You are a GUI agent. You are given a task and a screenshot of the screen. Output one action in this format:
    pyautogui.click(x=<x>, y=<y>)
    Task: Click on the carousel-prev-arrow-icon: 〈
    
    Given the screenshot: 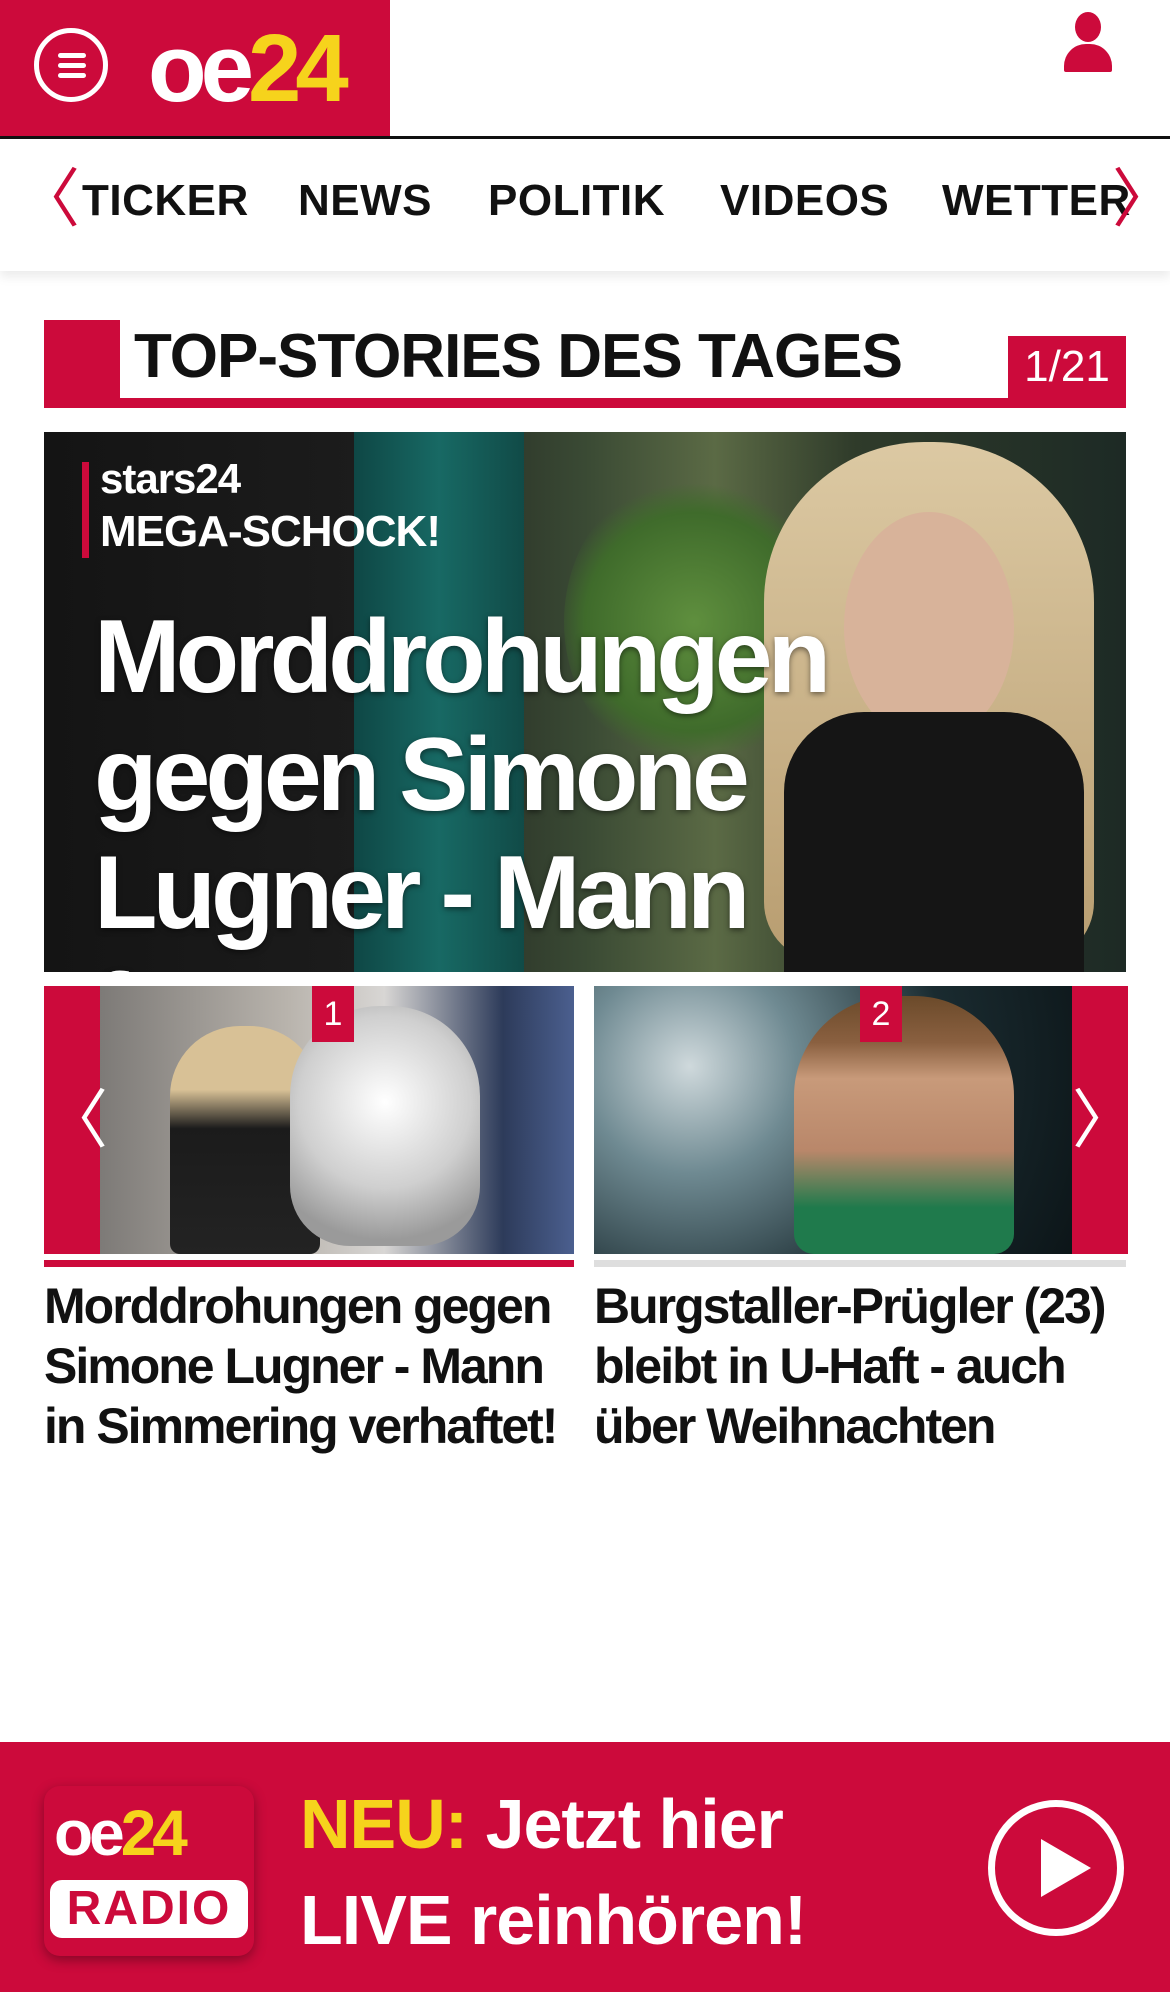 What is the action you would take?
    pyautogui.click(x=76, y=1120)
    